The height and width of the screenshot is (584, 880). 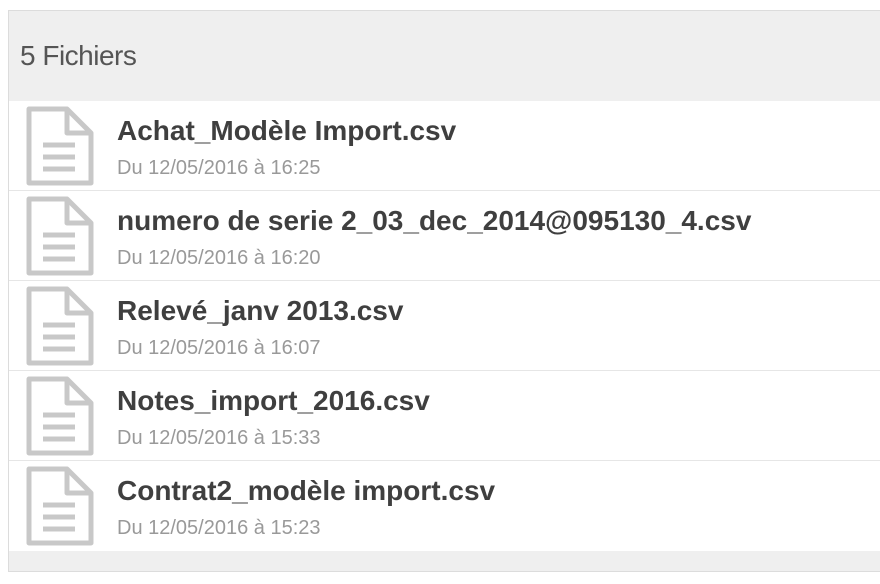 I want to click on file-date: Du 12/05/2016 à 16:25, so click(x=219, y=167).